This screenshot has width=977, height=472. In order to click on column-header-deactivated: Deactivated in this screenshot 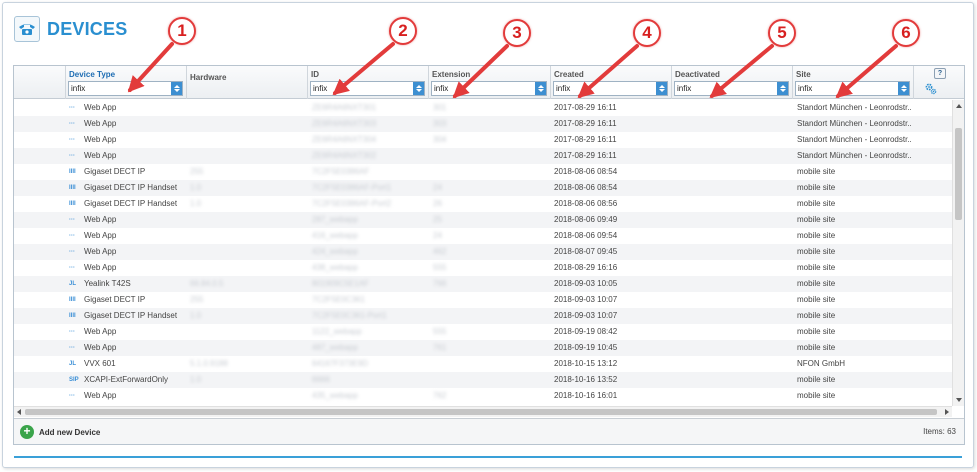, I will do `click(732, 82)`.